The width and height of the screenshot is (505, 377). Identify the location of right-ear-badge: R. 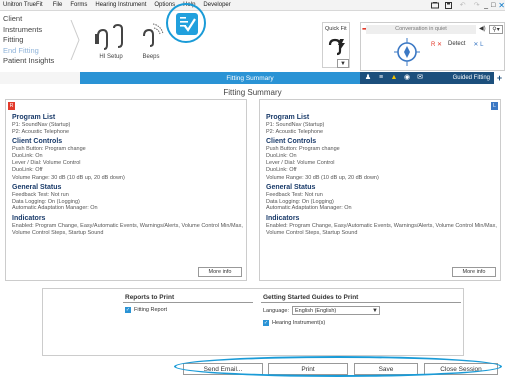
(11, 106).